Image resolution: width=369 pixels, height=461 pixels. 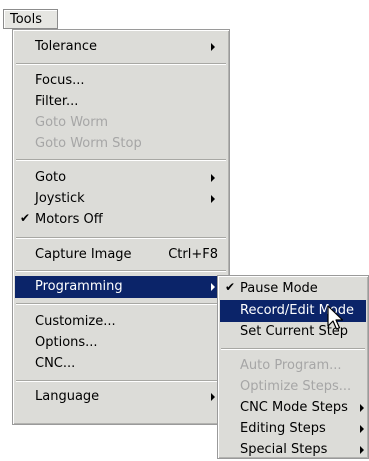 I want to click on menu-item-label: CNC Mode Steps, so click(x=294, y=407).